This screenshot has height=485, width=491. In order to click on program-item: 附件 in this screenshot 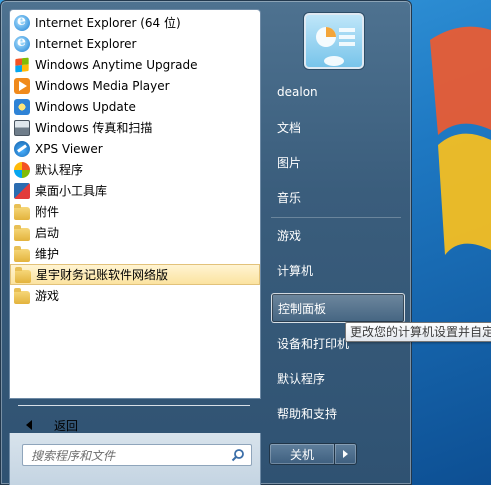, I will do `click(135, 211)`.